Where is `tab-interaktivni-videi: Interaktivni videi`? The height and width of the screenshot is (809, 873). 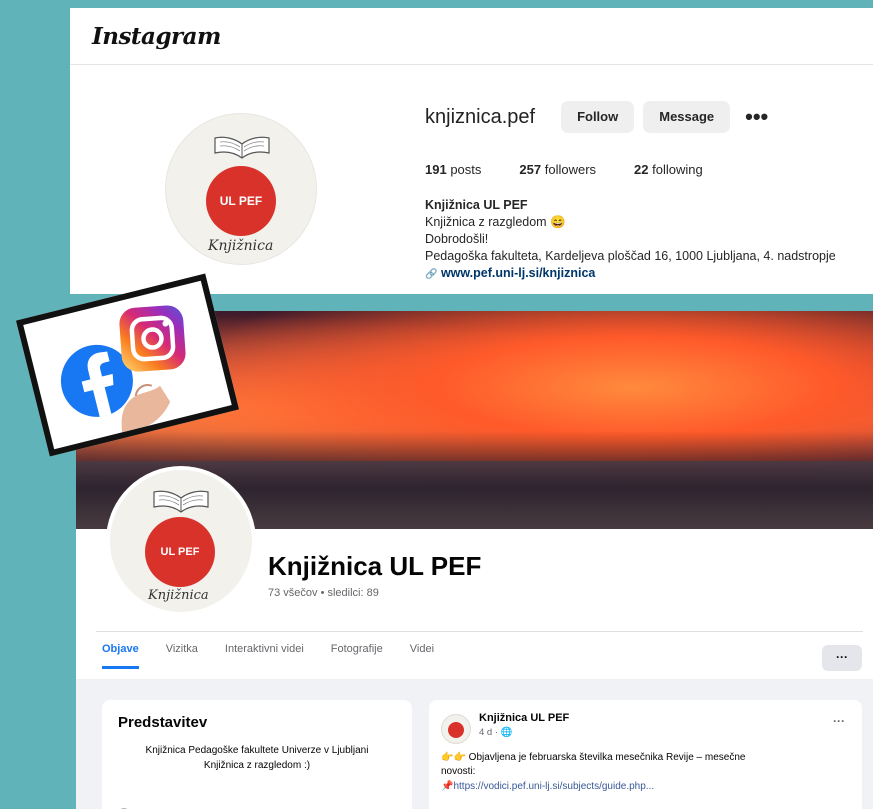 tab-interaktivni-videi: Interaktivni videi is located at coordinates (264, 656).